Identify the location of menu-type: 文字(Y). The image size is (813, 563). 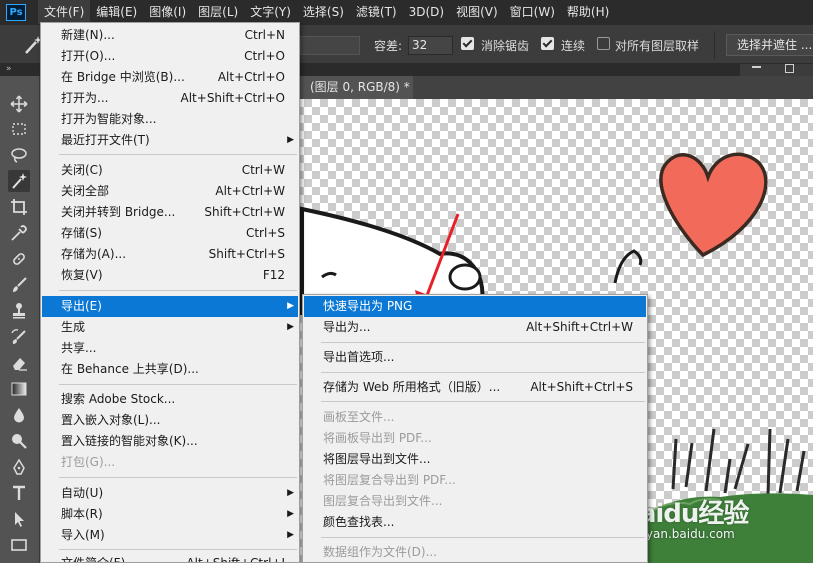
(270, 12).